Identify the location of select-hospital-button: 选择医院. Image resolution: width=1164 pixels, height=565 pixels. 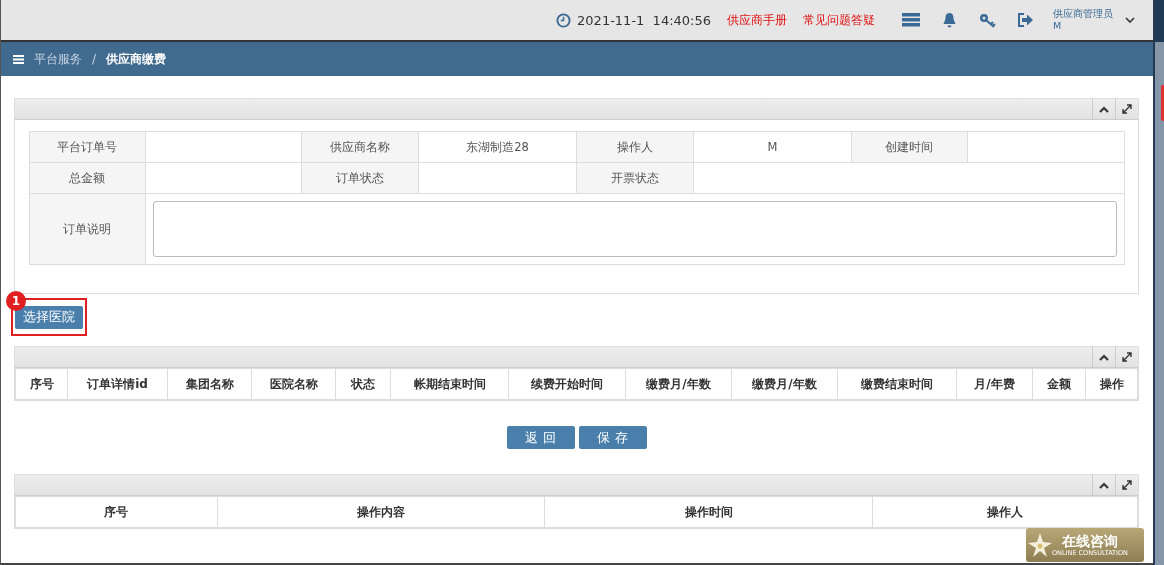
(49, 317).